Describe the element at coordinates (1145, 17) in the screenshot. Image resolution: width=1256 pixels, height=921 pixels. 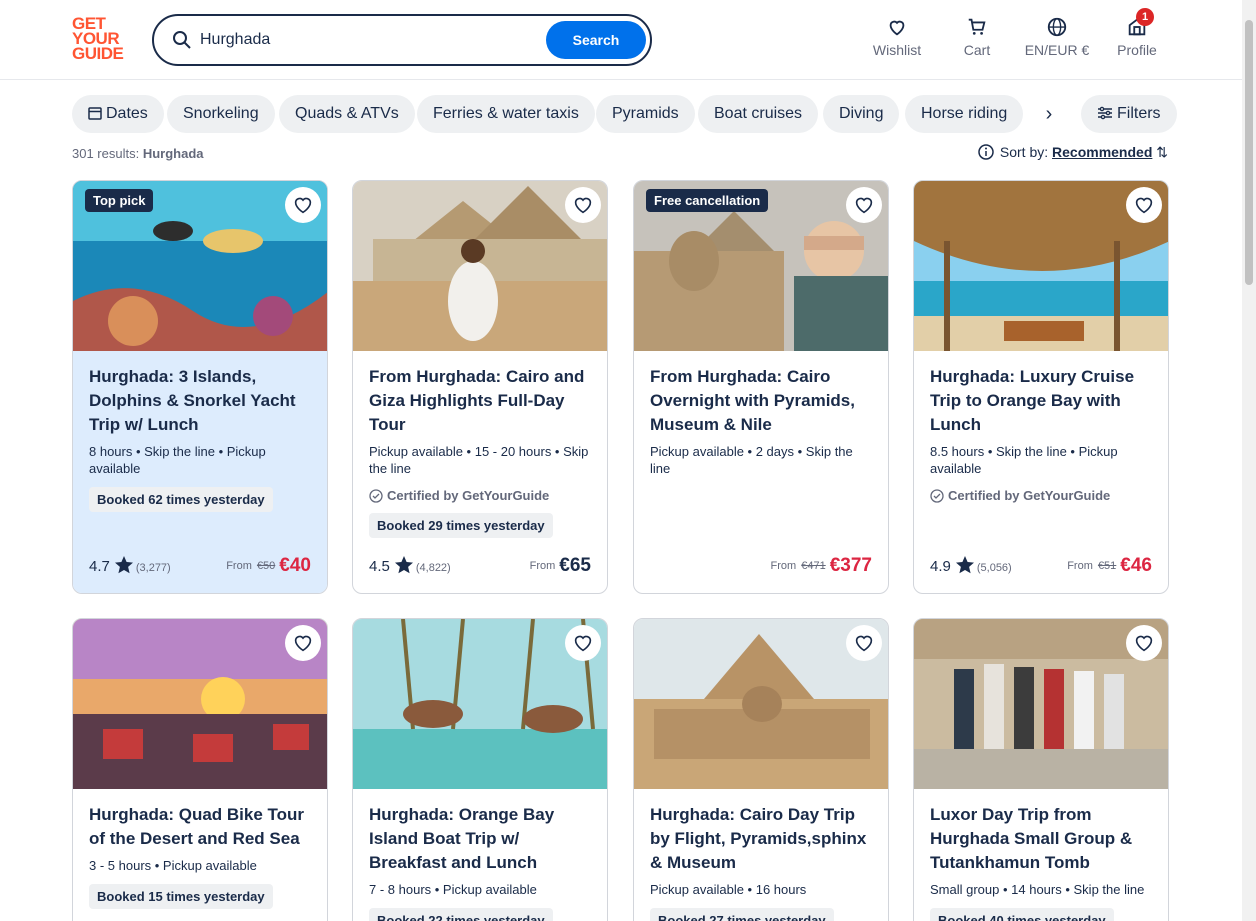
I see `notification-badge: 1` at that location.